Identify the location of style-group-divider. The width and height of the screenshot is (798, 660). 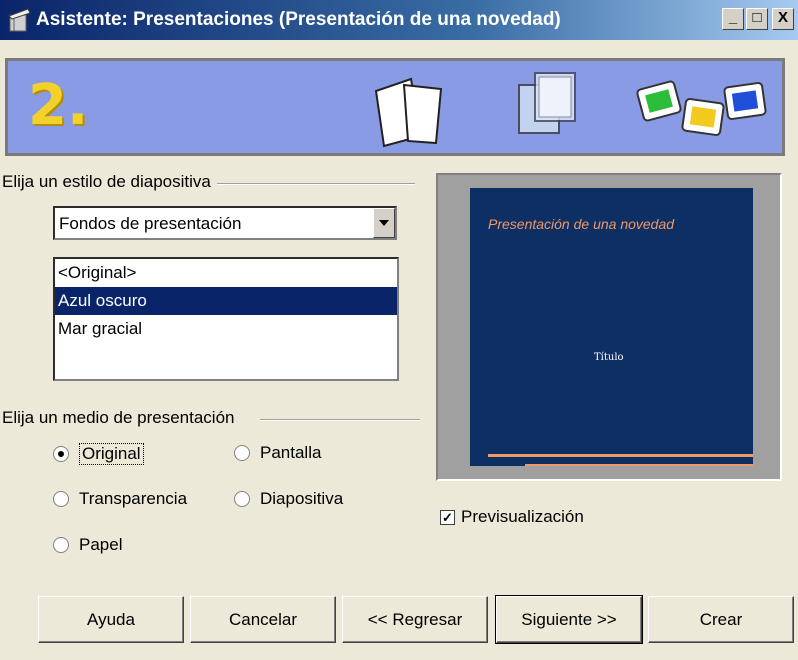
(315, 184).